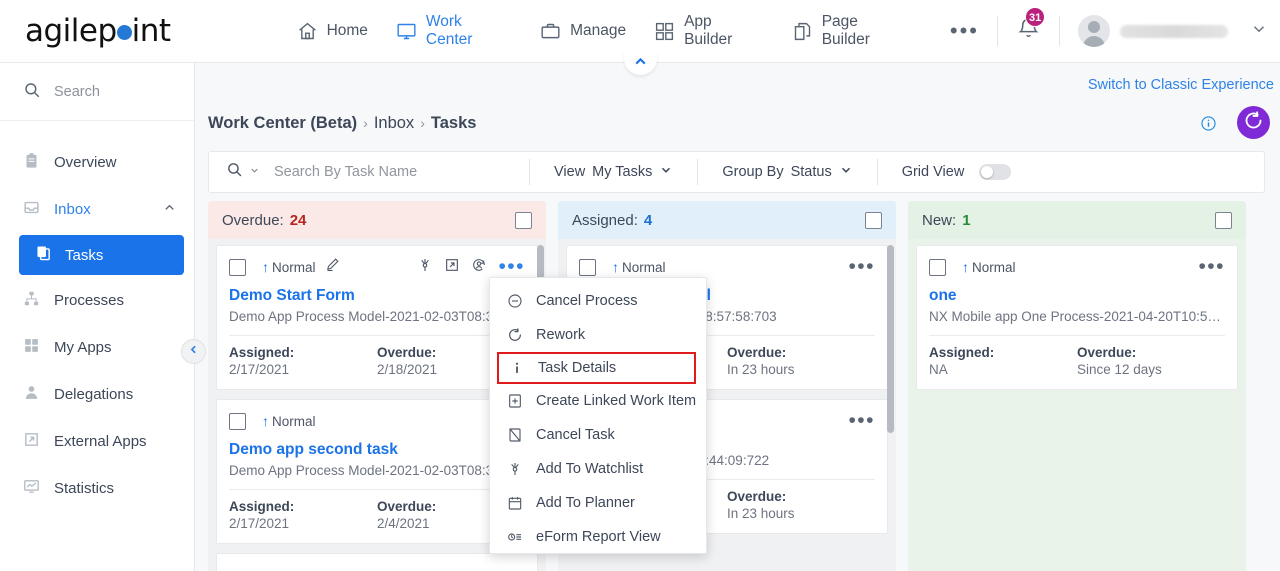  I want to click on overdue-label: Overdue:, so click(757, 496).